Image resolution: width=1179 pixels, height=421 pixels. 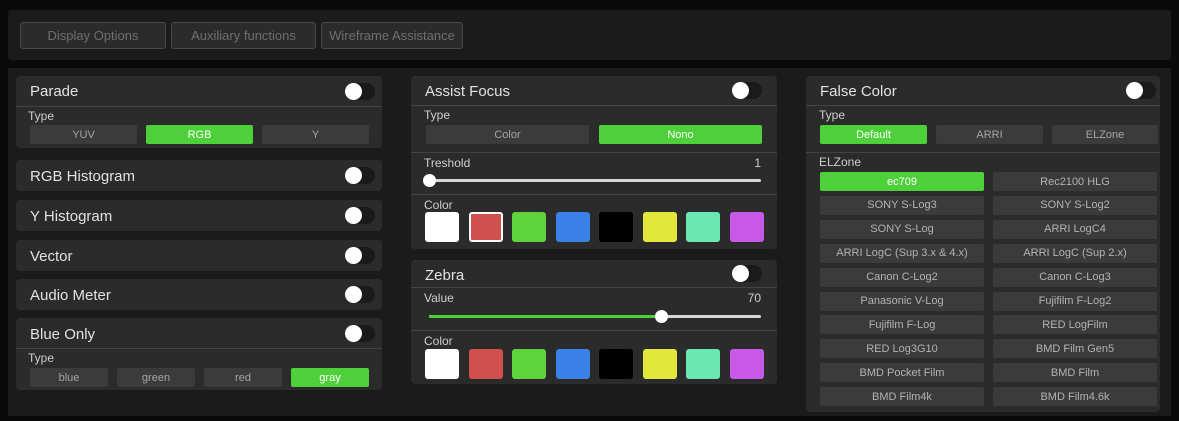 What do you see at coordinates (360, 91) in the screenshot?
I see `parade-toggle` at bounding box center [360, 91].